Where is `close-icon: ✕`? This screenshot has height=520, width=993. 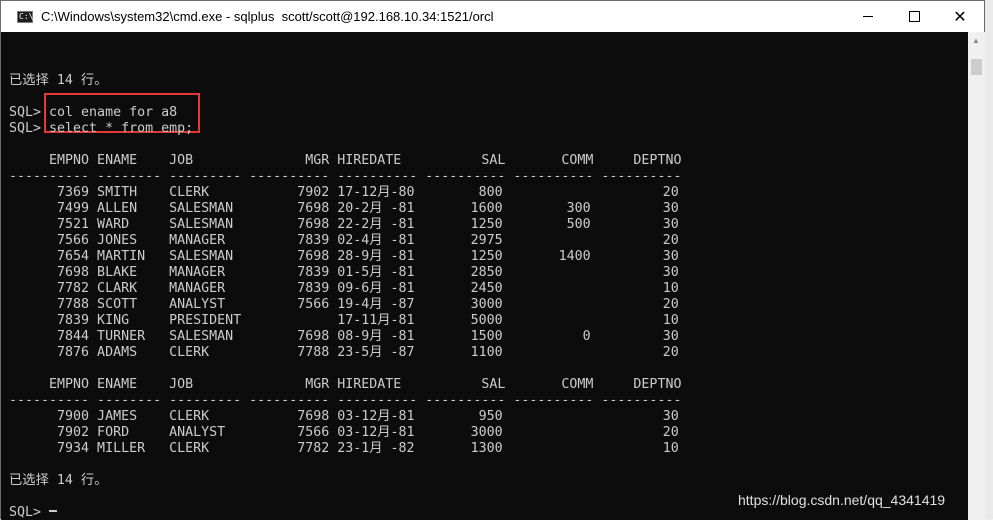 close-icon: ✕ is located at coordinates (960, 16).